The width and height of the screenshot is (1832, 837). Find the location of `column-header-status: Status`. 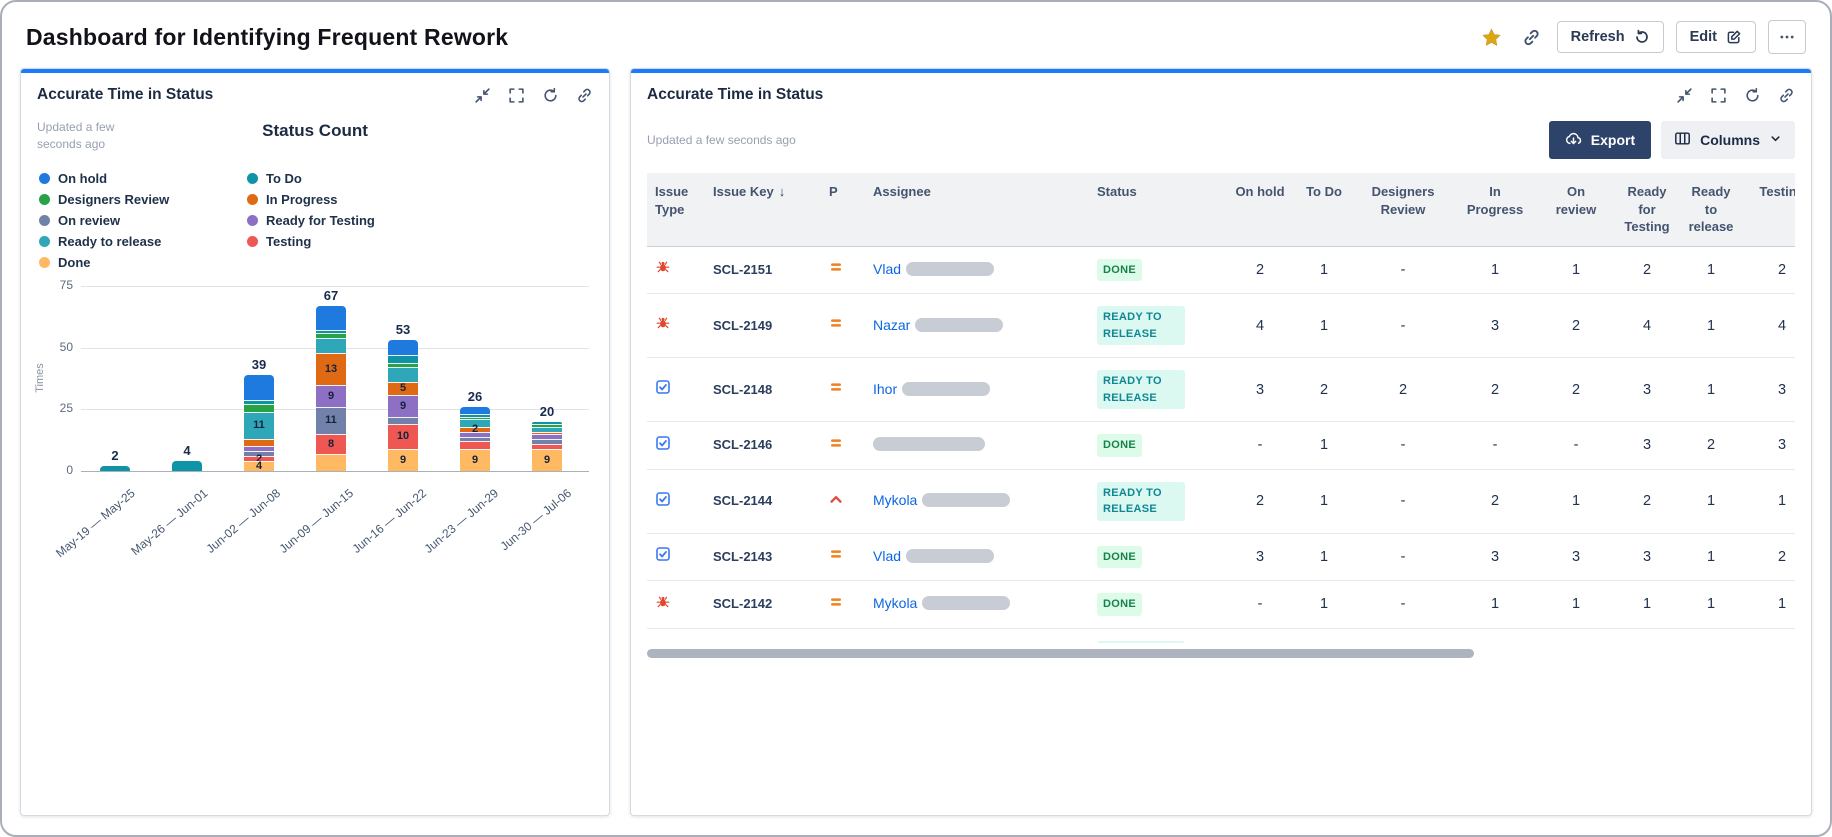

column-header-status: Status is located at coordinates (1157, 210).